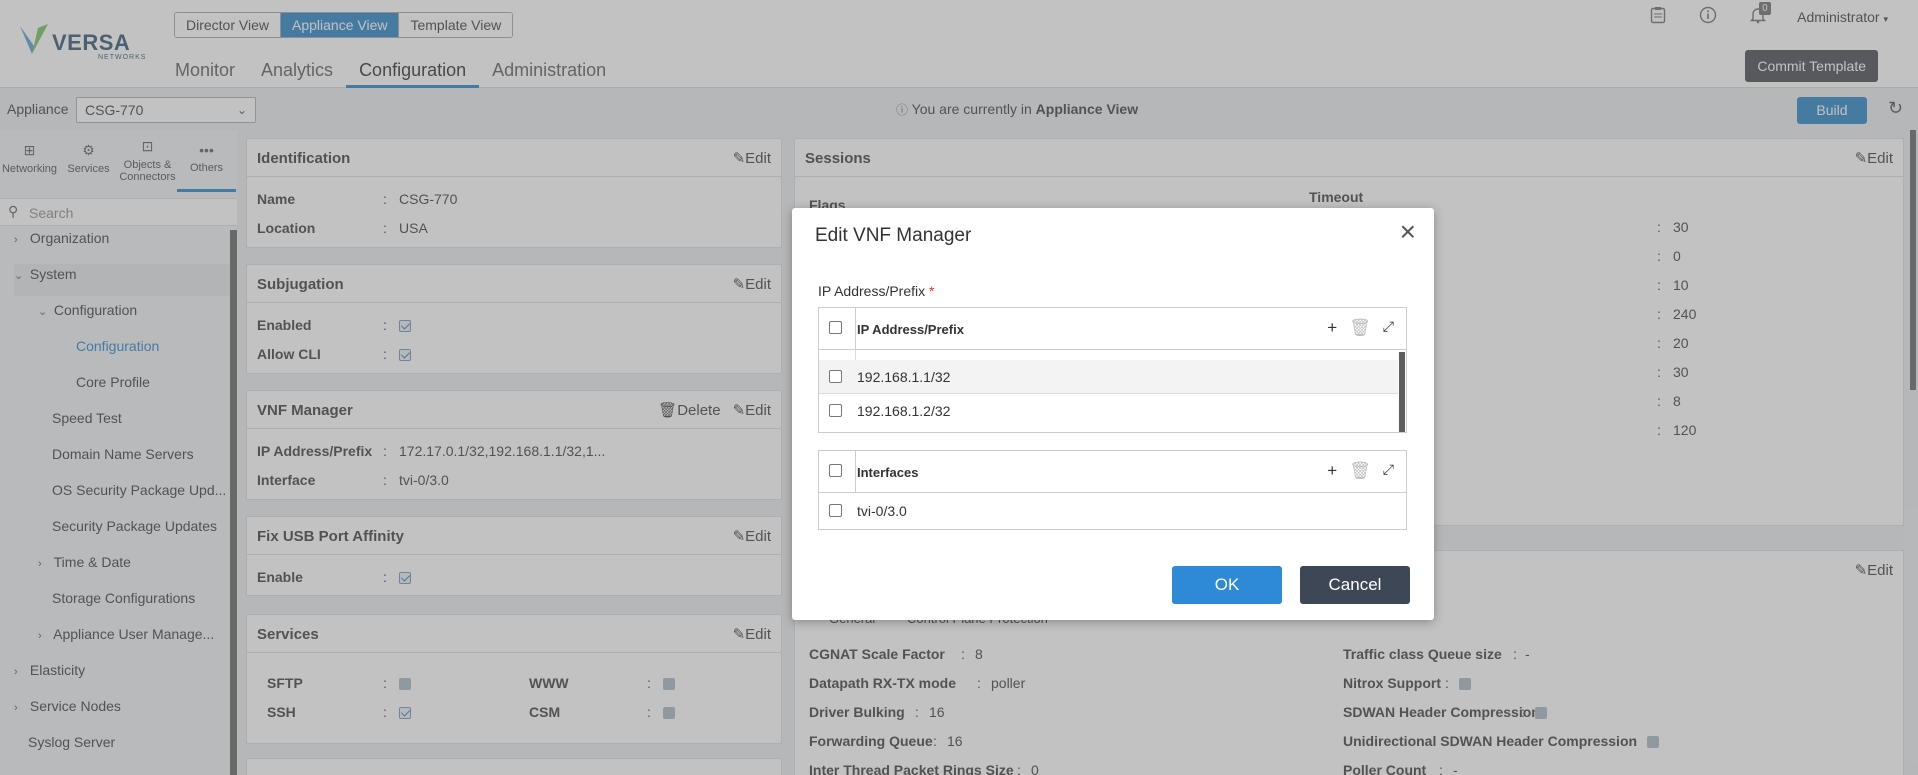 This screenshot has height=775, width=1918. I want to click on close-icon: ×, so click(1408, 232).